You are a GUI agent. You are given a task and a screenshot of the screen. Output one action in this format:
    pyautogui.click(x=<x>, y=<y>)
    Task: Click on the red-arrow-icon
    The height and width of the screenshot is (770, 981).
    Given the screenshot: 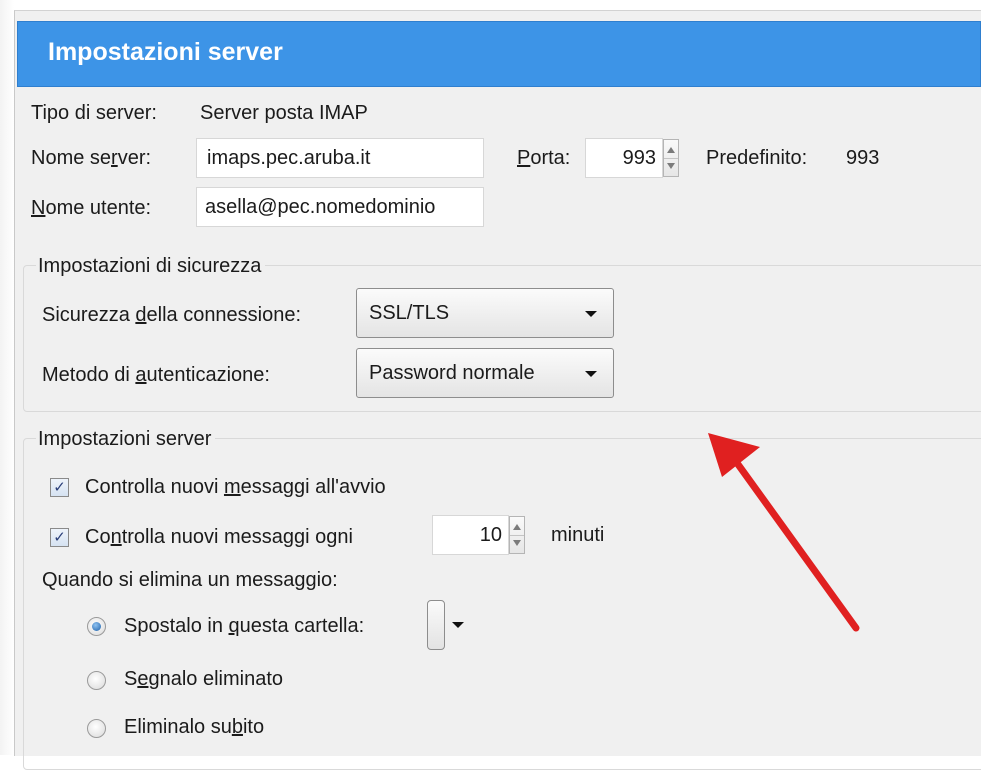 What is the action you would take?
    pyautogui.click(x=784, y=532)
    